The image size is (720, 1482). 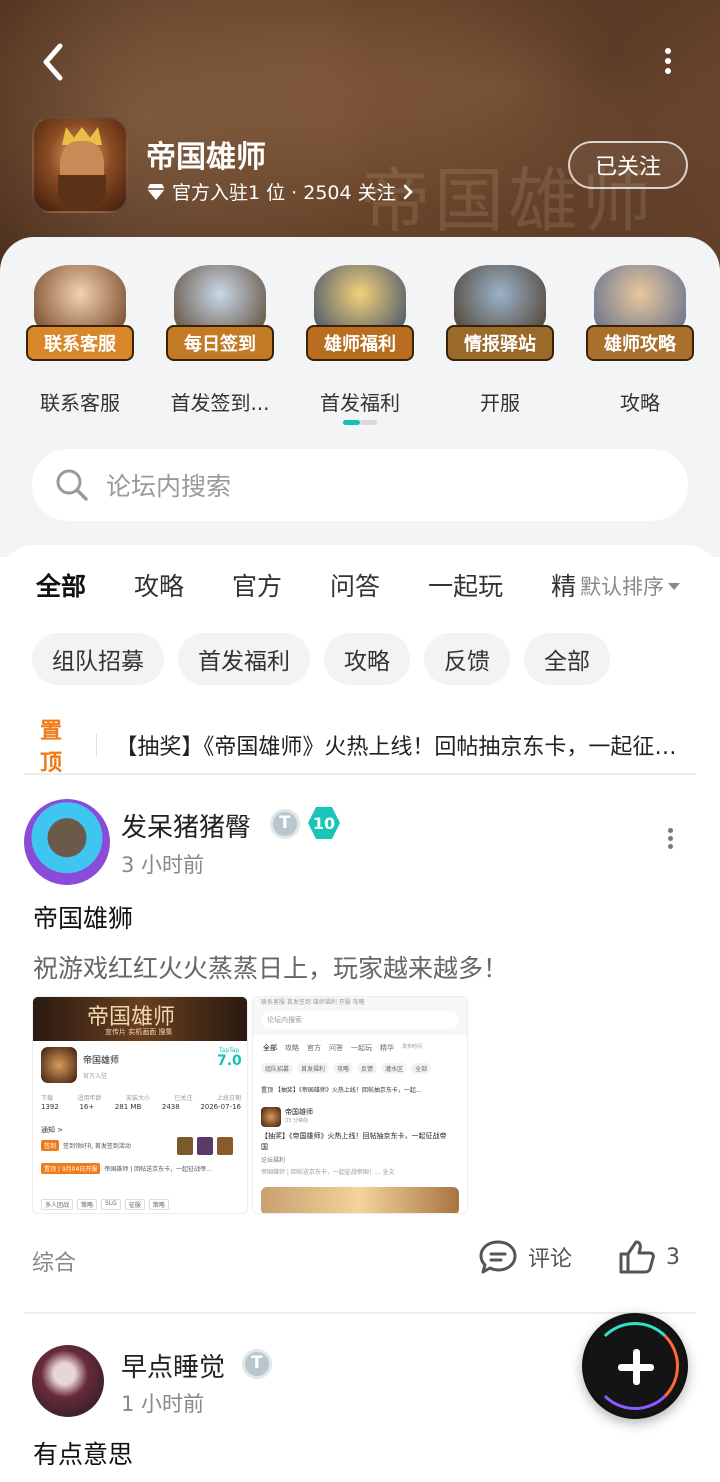 I want to click on daily-checkin-icon: 每日签到, so click(x=220, y=315).